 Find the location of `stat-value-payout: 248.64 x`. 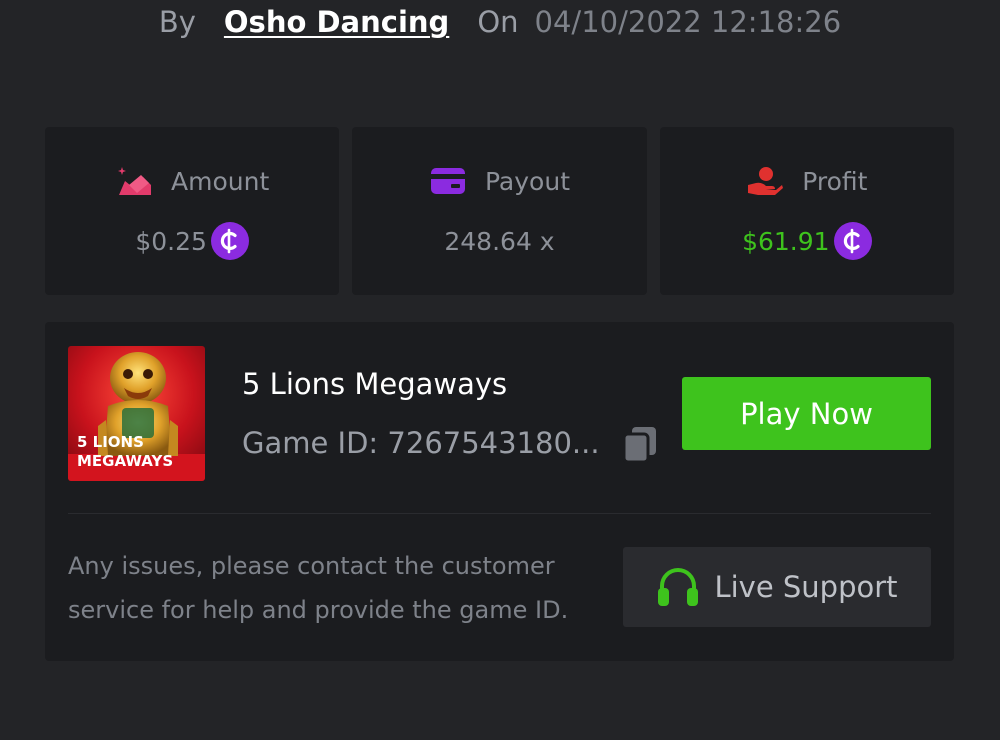

stat-value-payout: 248.64 x is located at coordinates (499, 241).